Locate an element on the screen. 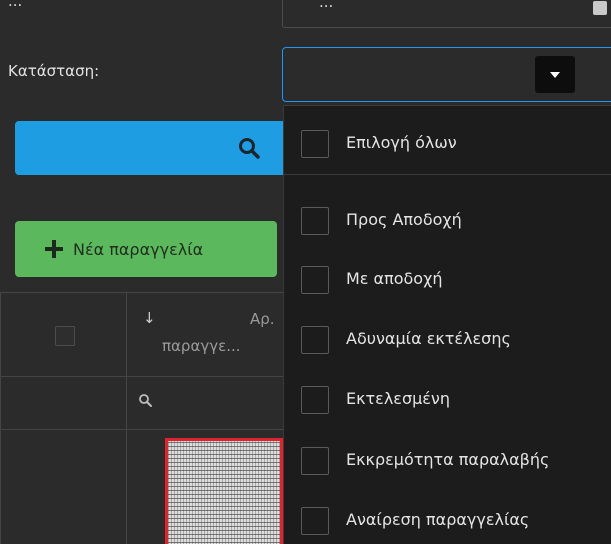 The width and height of the screenshot is (611, 544). caret-down-icon is located at coordinates (555, 74).